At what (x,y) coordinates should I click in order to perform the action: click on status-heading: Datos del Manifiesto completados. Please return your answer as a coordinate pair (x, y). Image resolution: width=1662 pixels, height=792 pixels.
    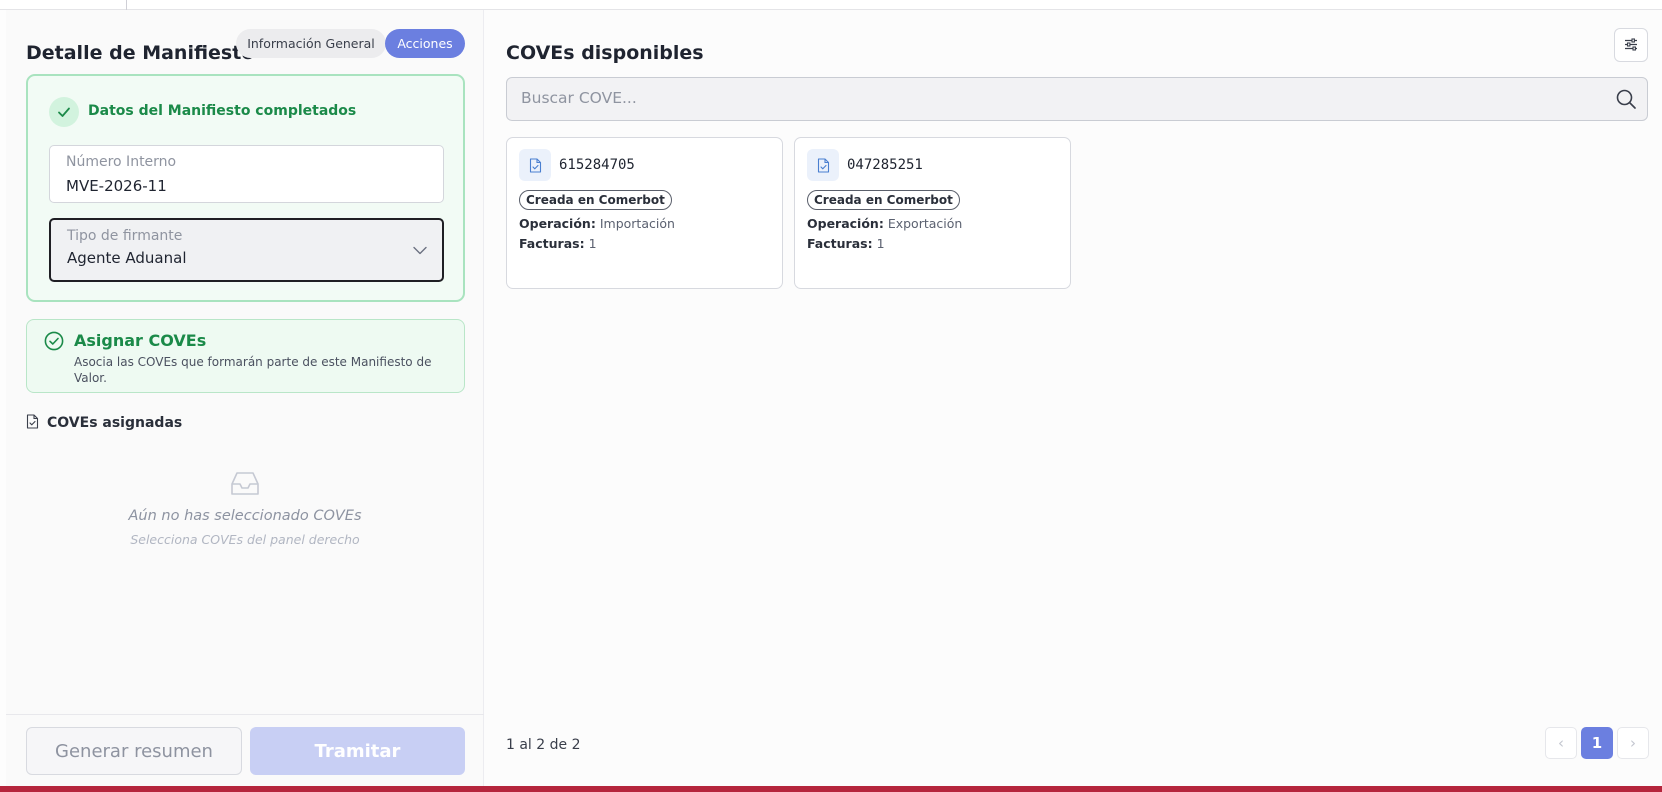
    Looking at the image, I should click on (222, 111).